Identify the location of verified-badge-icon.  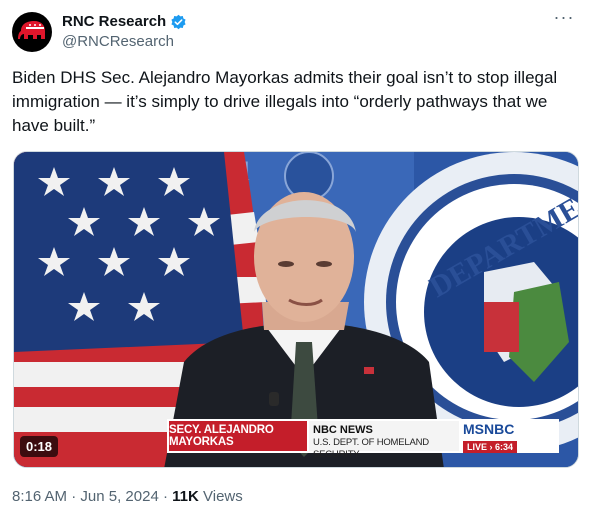
(178, 21).